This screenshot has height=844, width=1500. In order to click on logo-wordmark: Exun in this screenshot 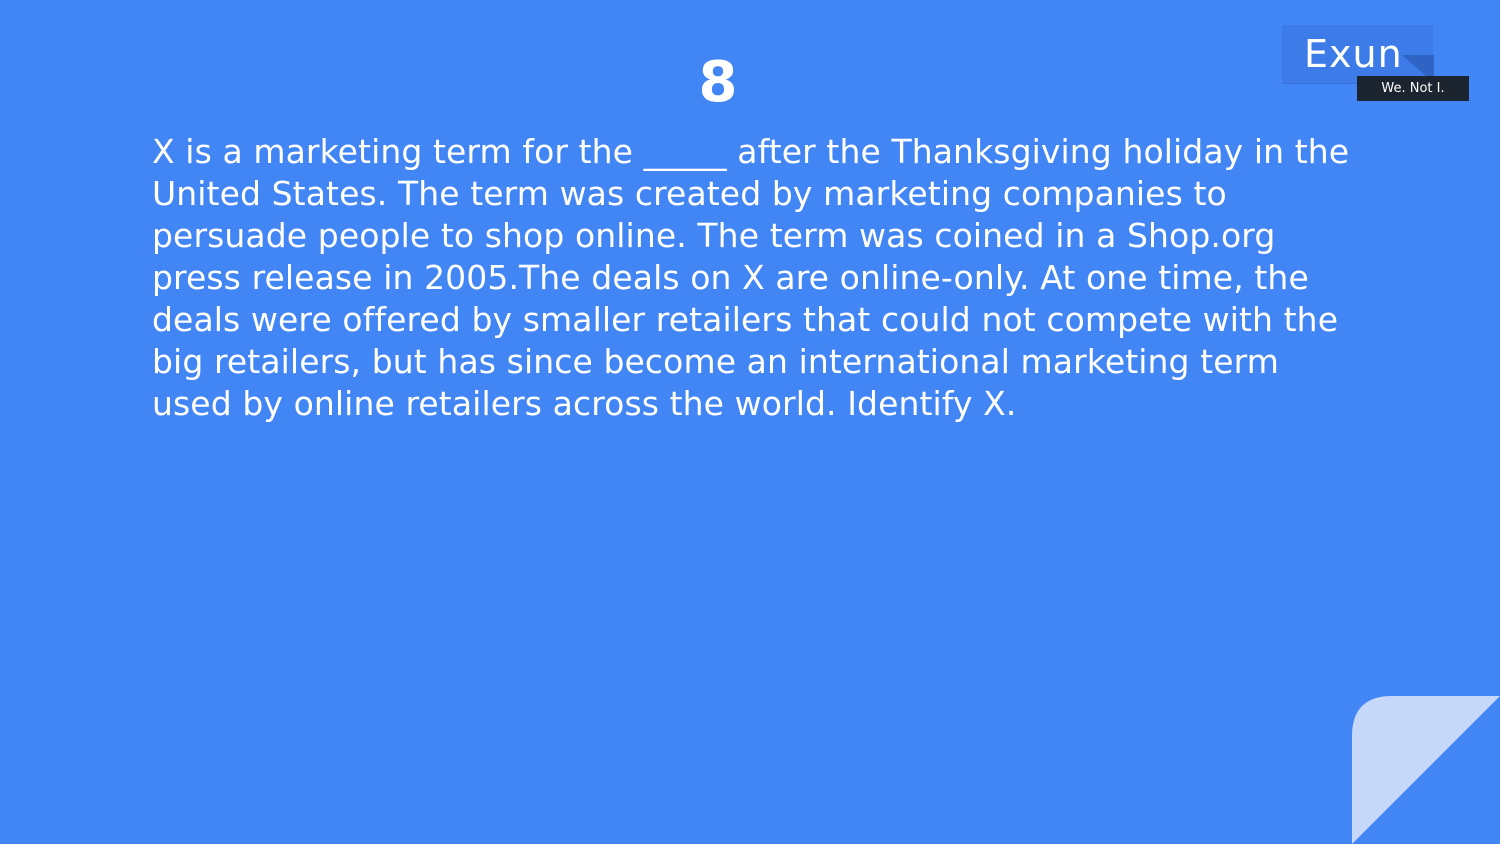, I will do `click(1353, 54)`.